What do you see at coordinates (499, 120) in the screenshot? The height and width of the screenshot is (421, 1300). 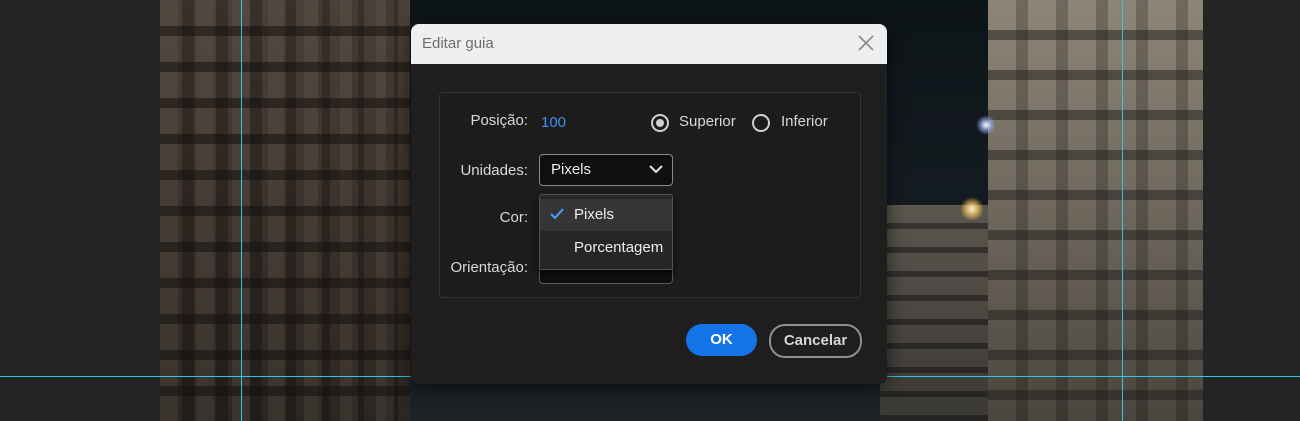 I see `position-label: Posição:` at bounding box center [499, 120].